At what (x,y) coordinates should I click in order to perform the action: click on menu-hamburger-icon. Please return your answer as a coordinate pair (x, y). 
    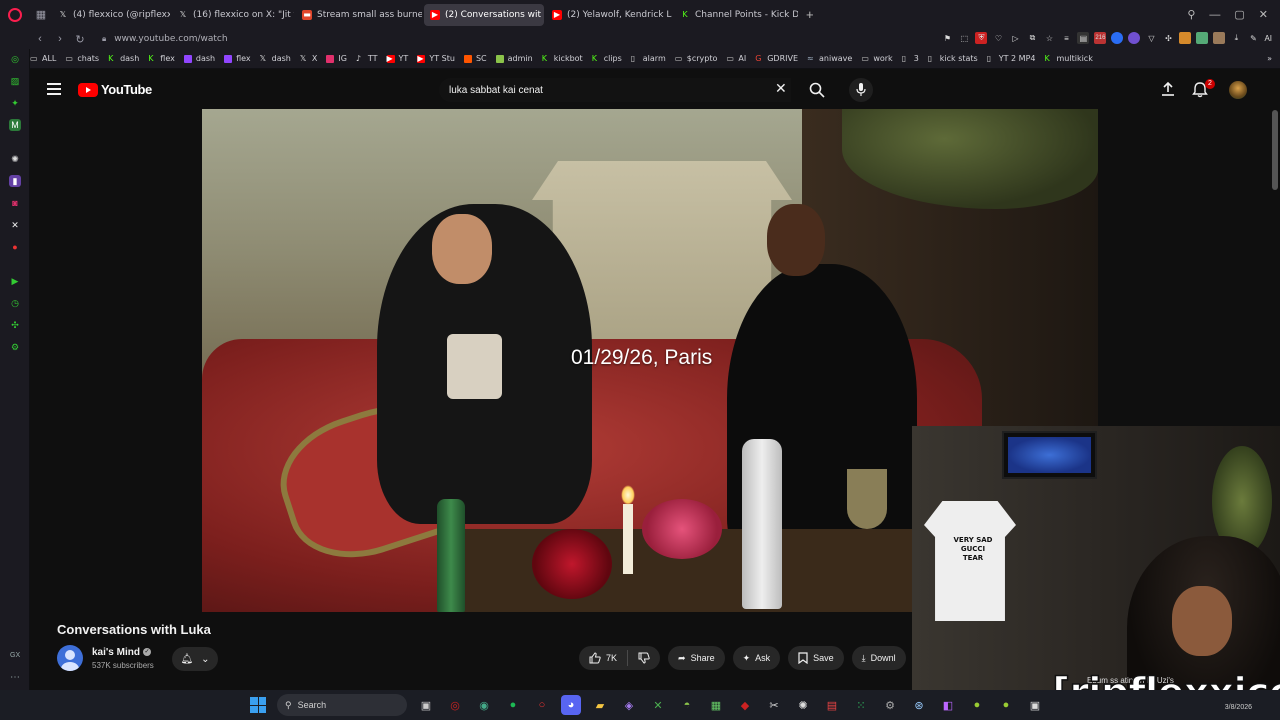
    Looking at the image, I should click on (54, 89).